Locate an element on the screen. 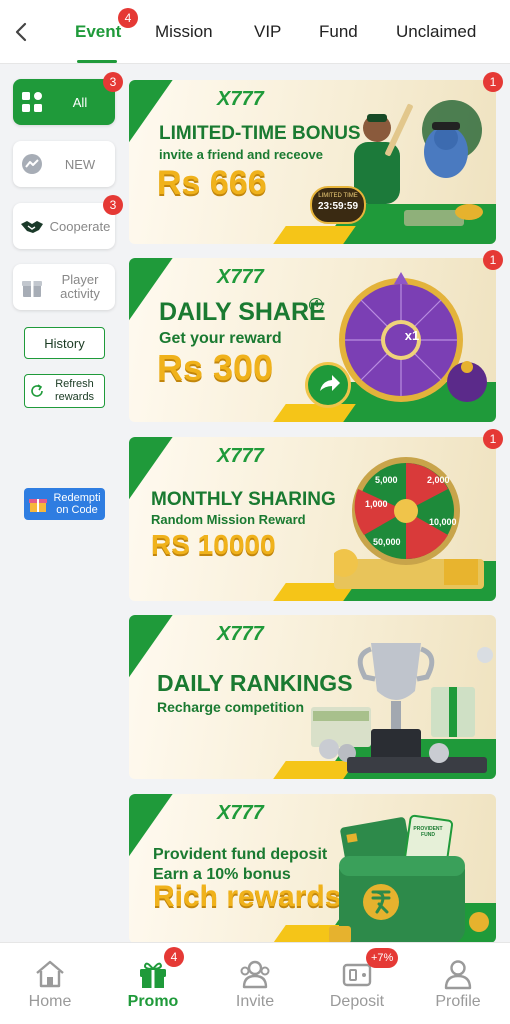 The image size is (510, 1024). money-wheel-illustration is located at coordinates (409, 523).